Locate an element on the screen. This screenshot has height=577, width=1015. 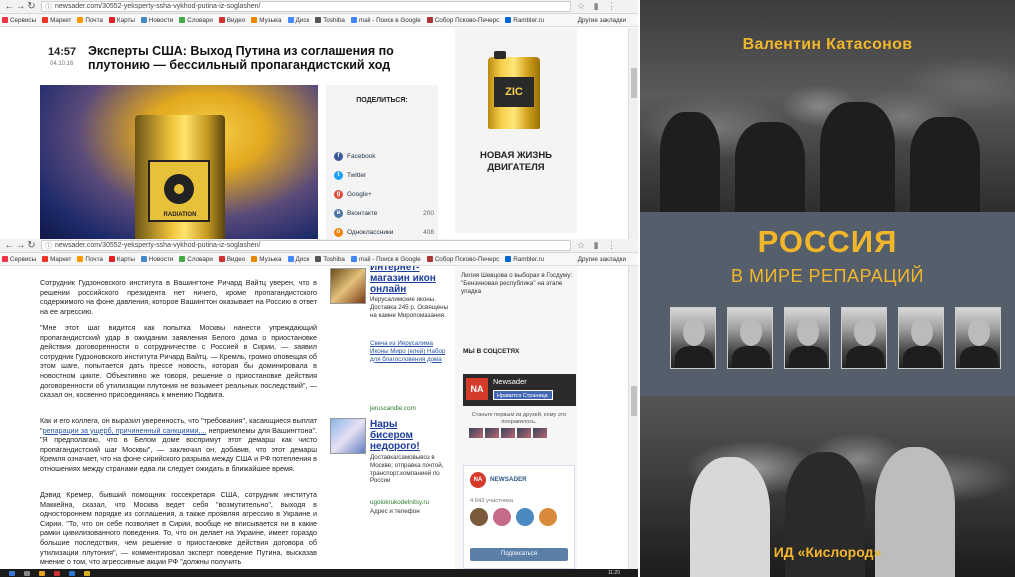
ad-title: Нары бисером недорого! is located at coordinates (405, 435).